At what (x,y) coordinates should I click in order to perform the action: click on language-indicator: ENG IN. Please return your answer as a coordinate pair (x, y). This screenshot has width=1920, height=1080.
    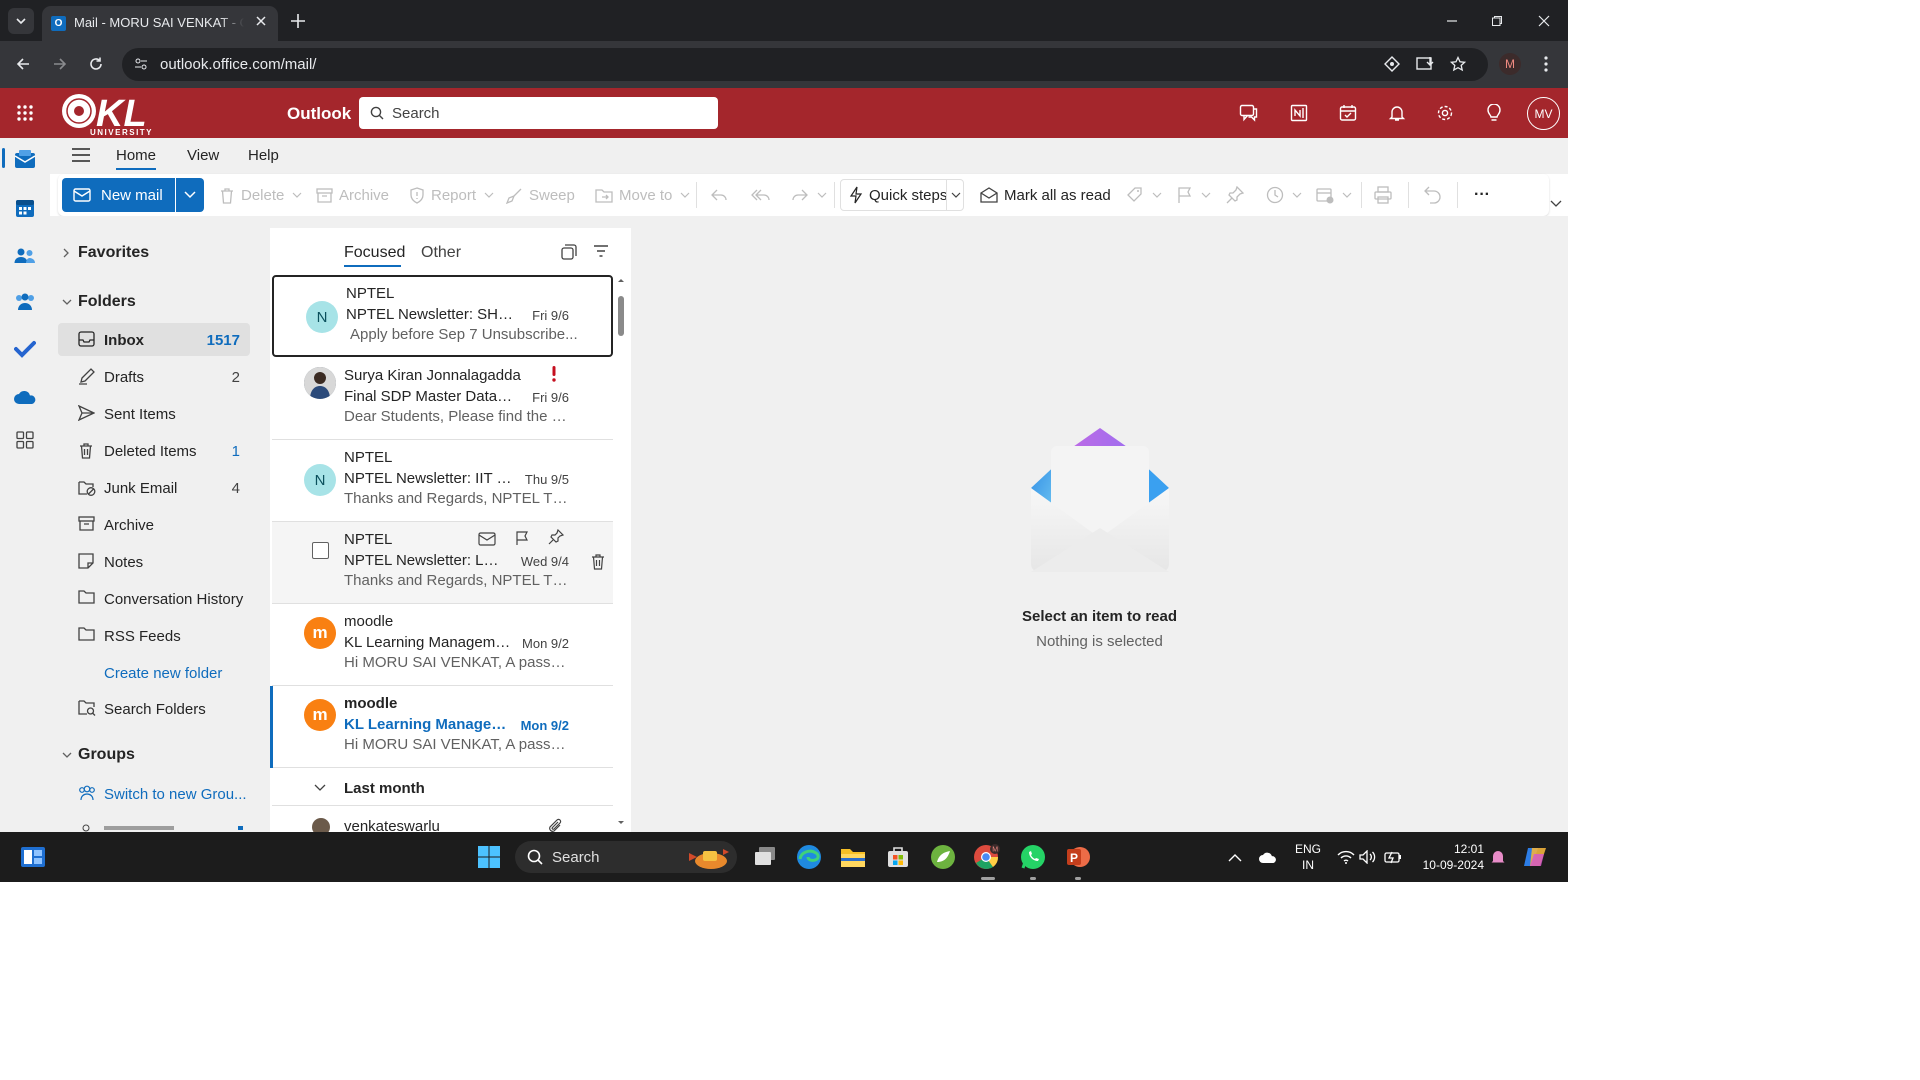
    Looking at the image, I should click on (1308, 857).